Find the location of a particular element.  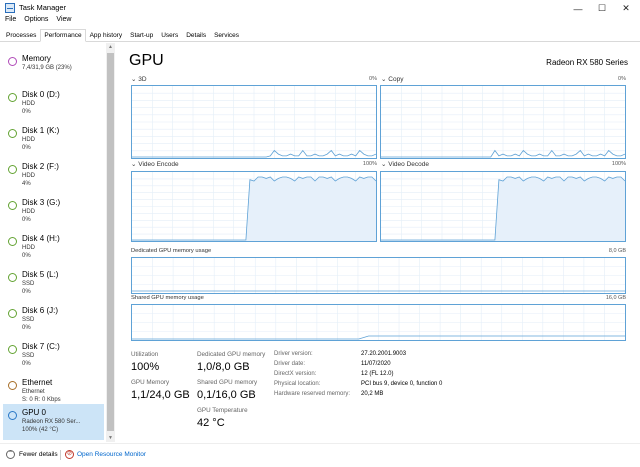

footer-divider is located at coordinates (60, 455).